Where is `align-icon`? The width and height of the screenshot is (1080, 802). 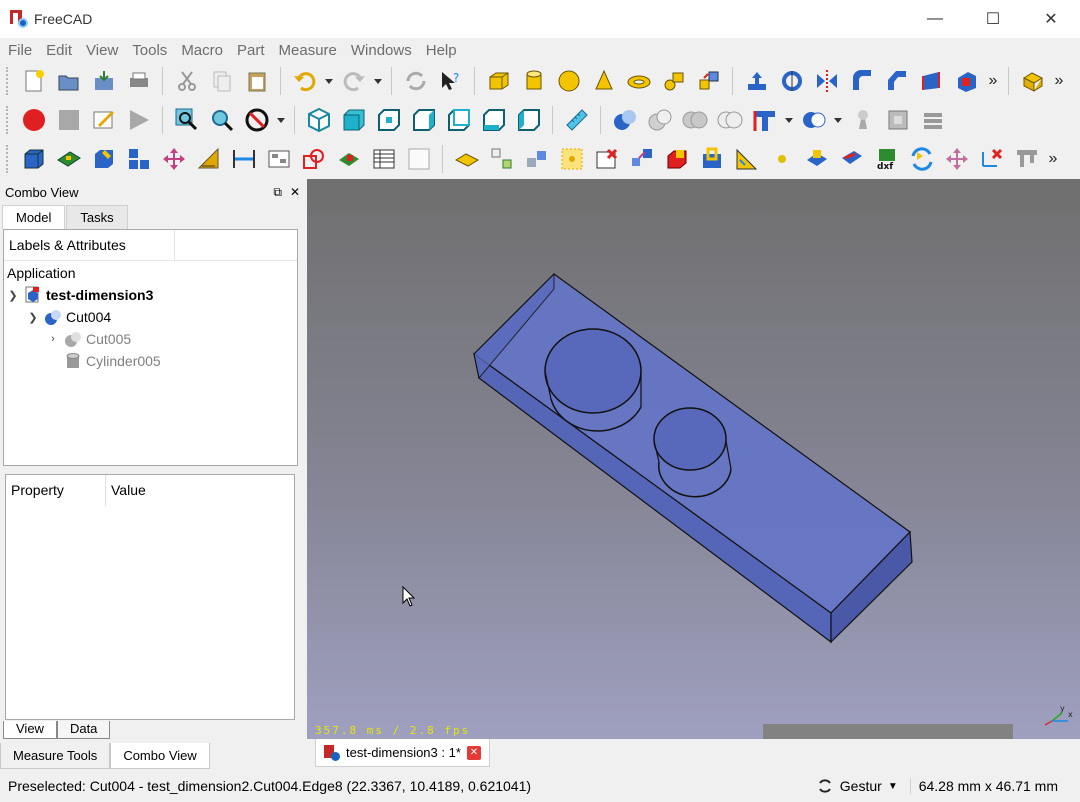 align-icon is located at coordinates (641, 159).